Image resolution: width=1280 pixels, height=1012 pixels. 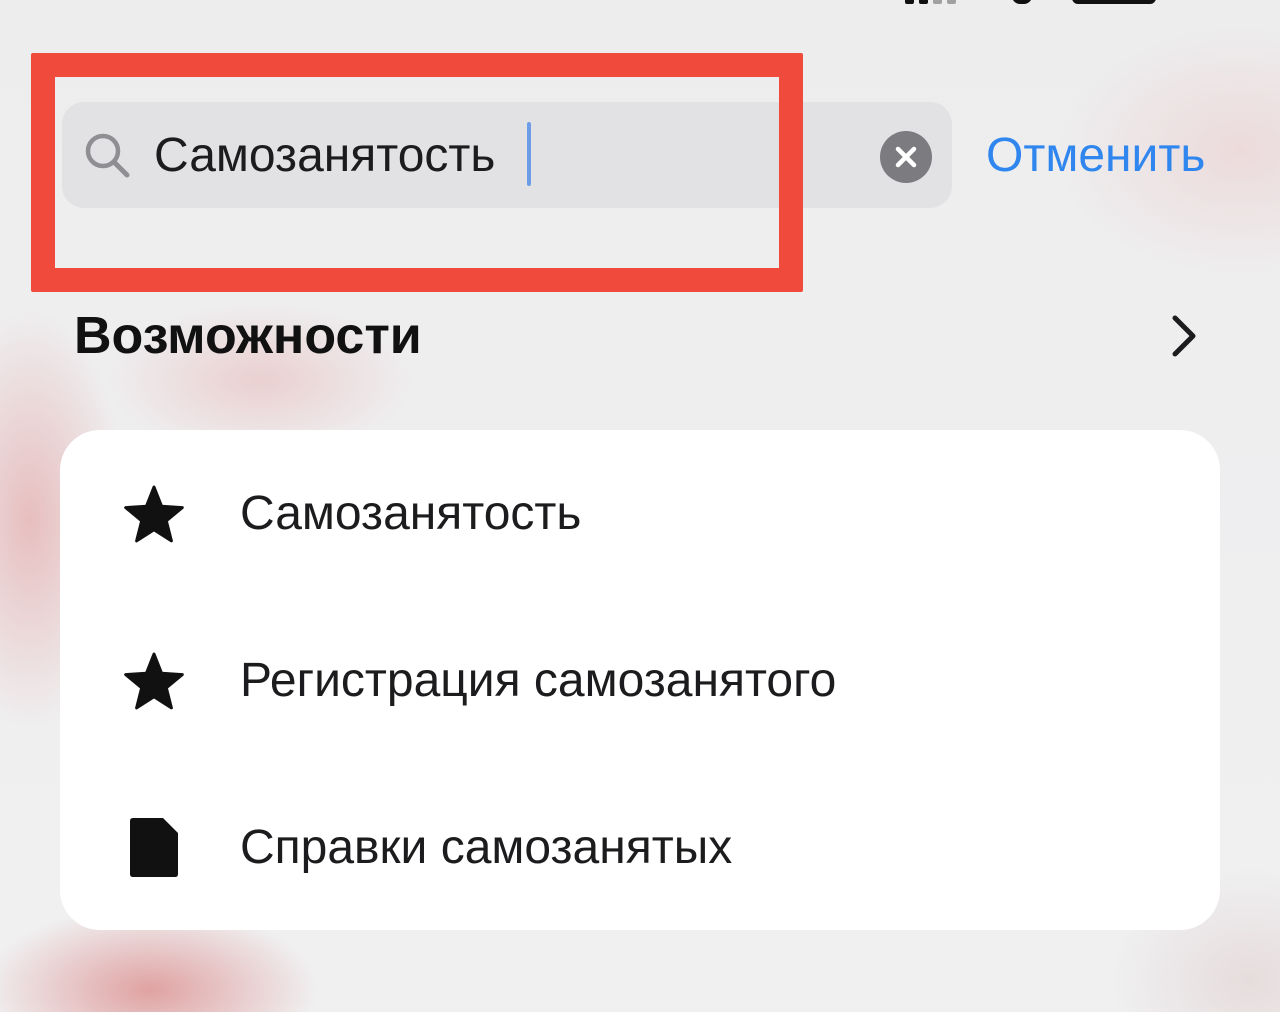 I want to click on close-icon, so click(x=906, y=157).